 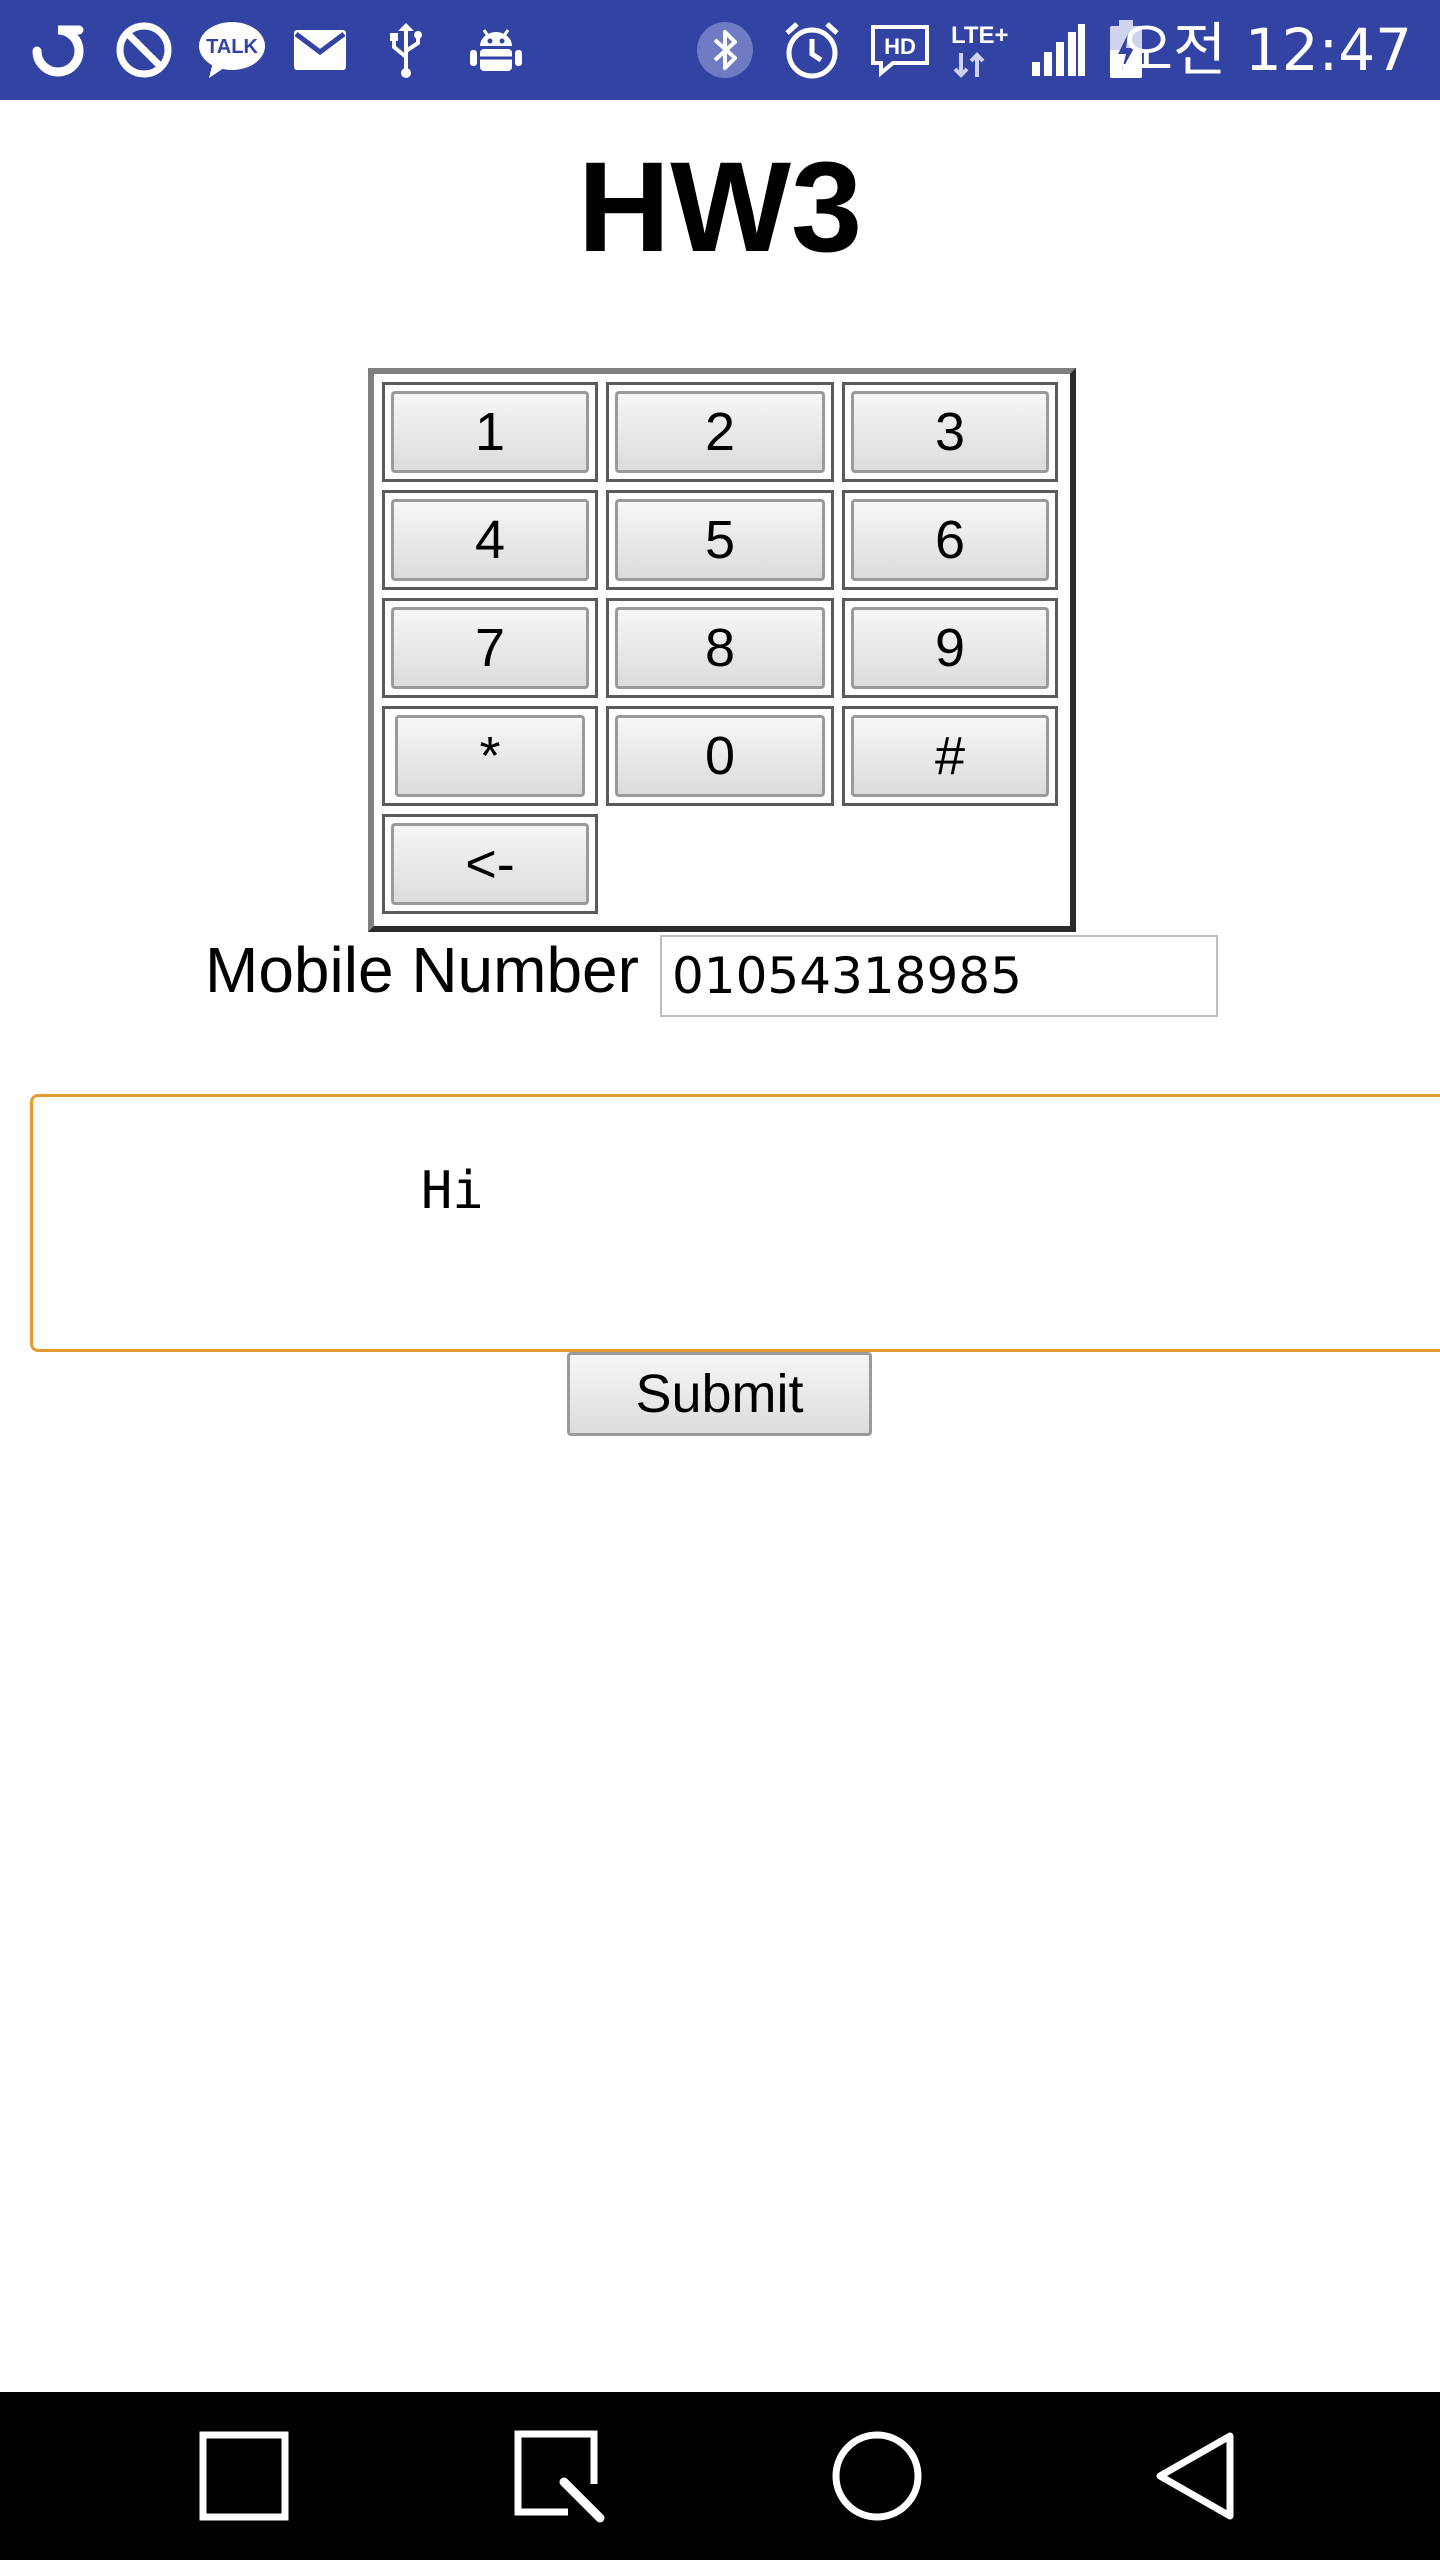 What do you see at coordinates (496, 50) in the screenshot?
I see `android-debug-icon` at bounding box center [496, 50].